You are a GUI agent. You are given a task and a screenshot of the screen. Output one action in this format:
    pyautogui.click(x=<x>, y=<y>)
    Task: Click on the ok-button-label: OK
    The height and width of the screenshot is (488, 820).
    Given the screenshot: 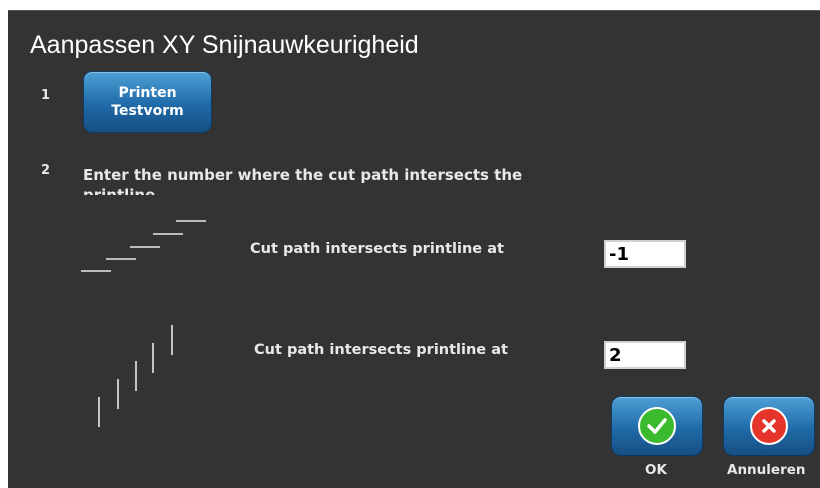 What is the action you would take?
    pyautogui.click(x=656, y=470)
    